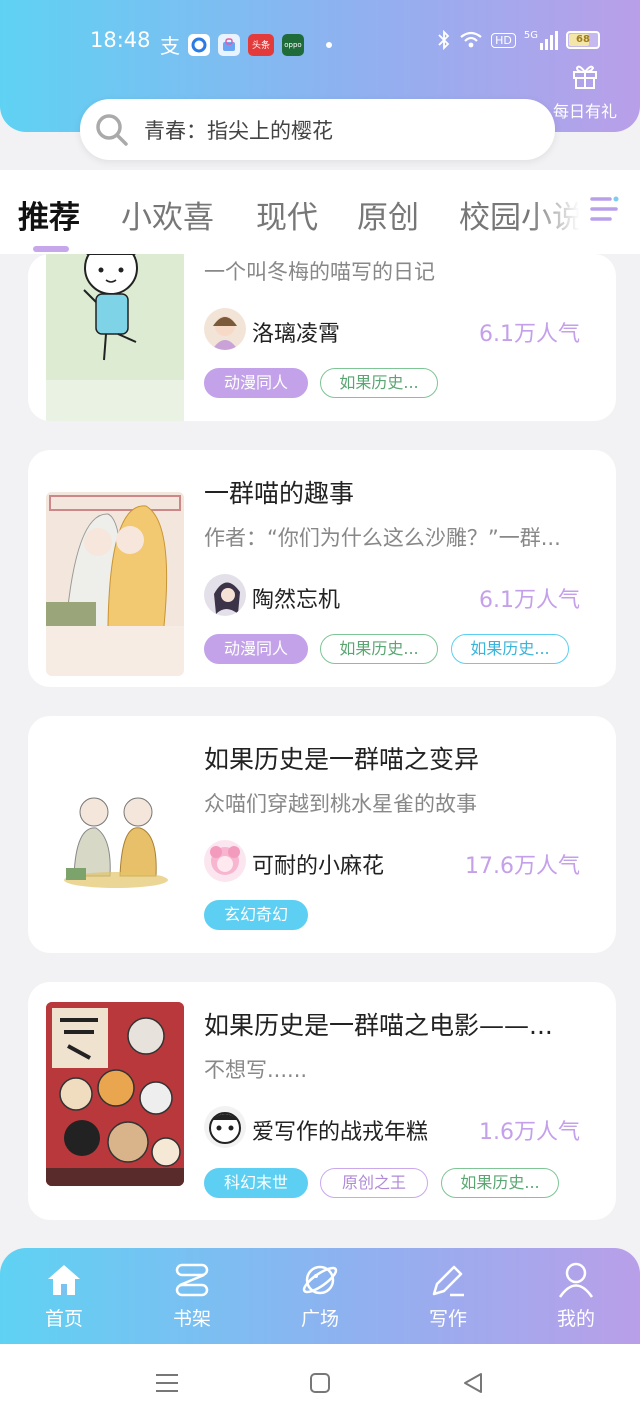  I want to click on category-menu-icon, so click(604, 209).